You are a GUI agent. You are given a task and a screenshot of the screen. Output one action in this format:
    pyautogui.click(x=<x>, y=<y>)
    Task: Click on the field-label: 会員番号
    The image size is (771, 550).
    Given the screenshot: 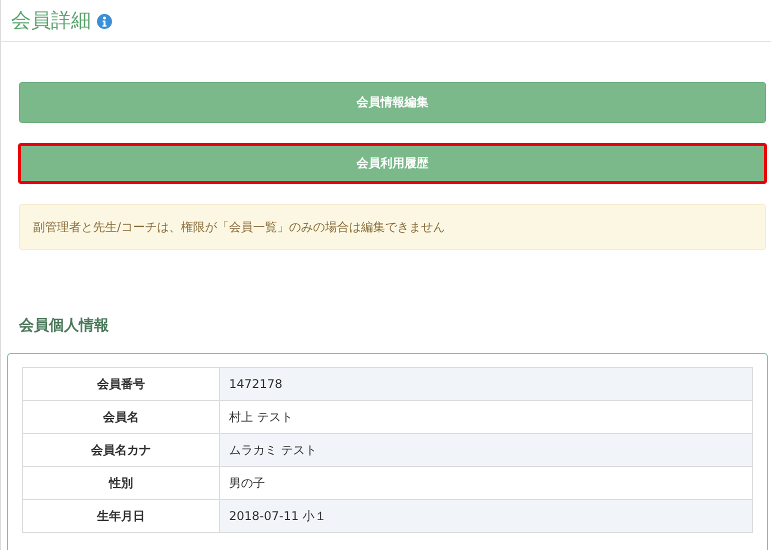 What is the action you would take?
    pyautogui.click(x=121, y=384)
    